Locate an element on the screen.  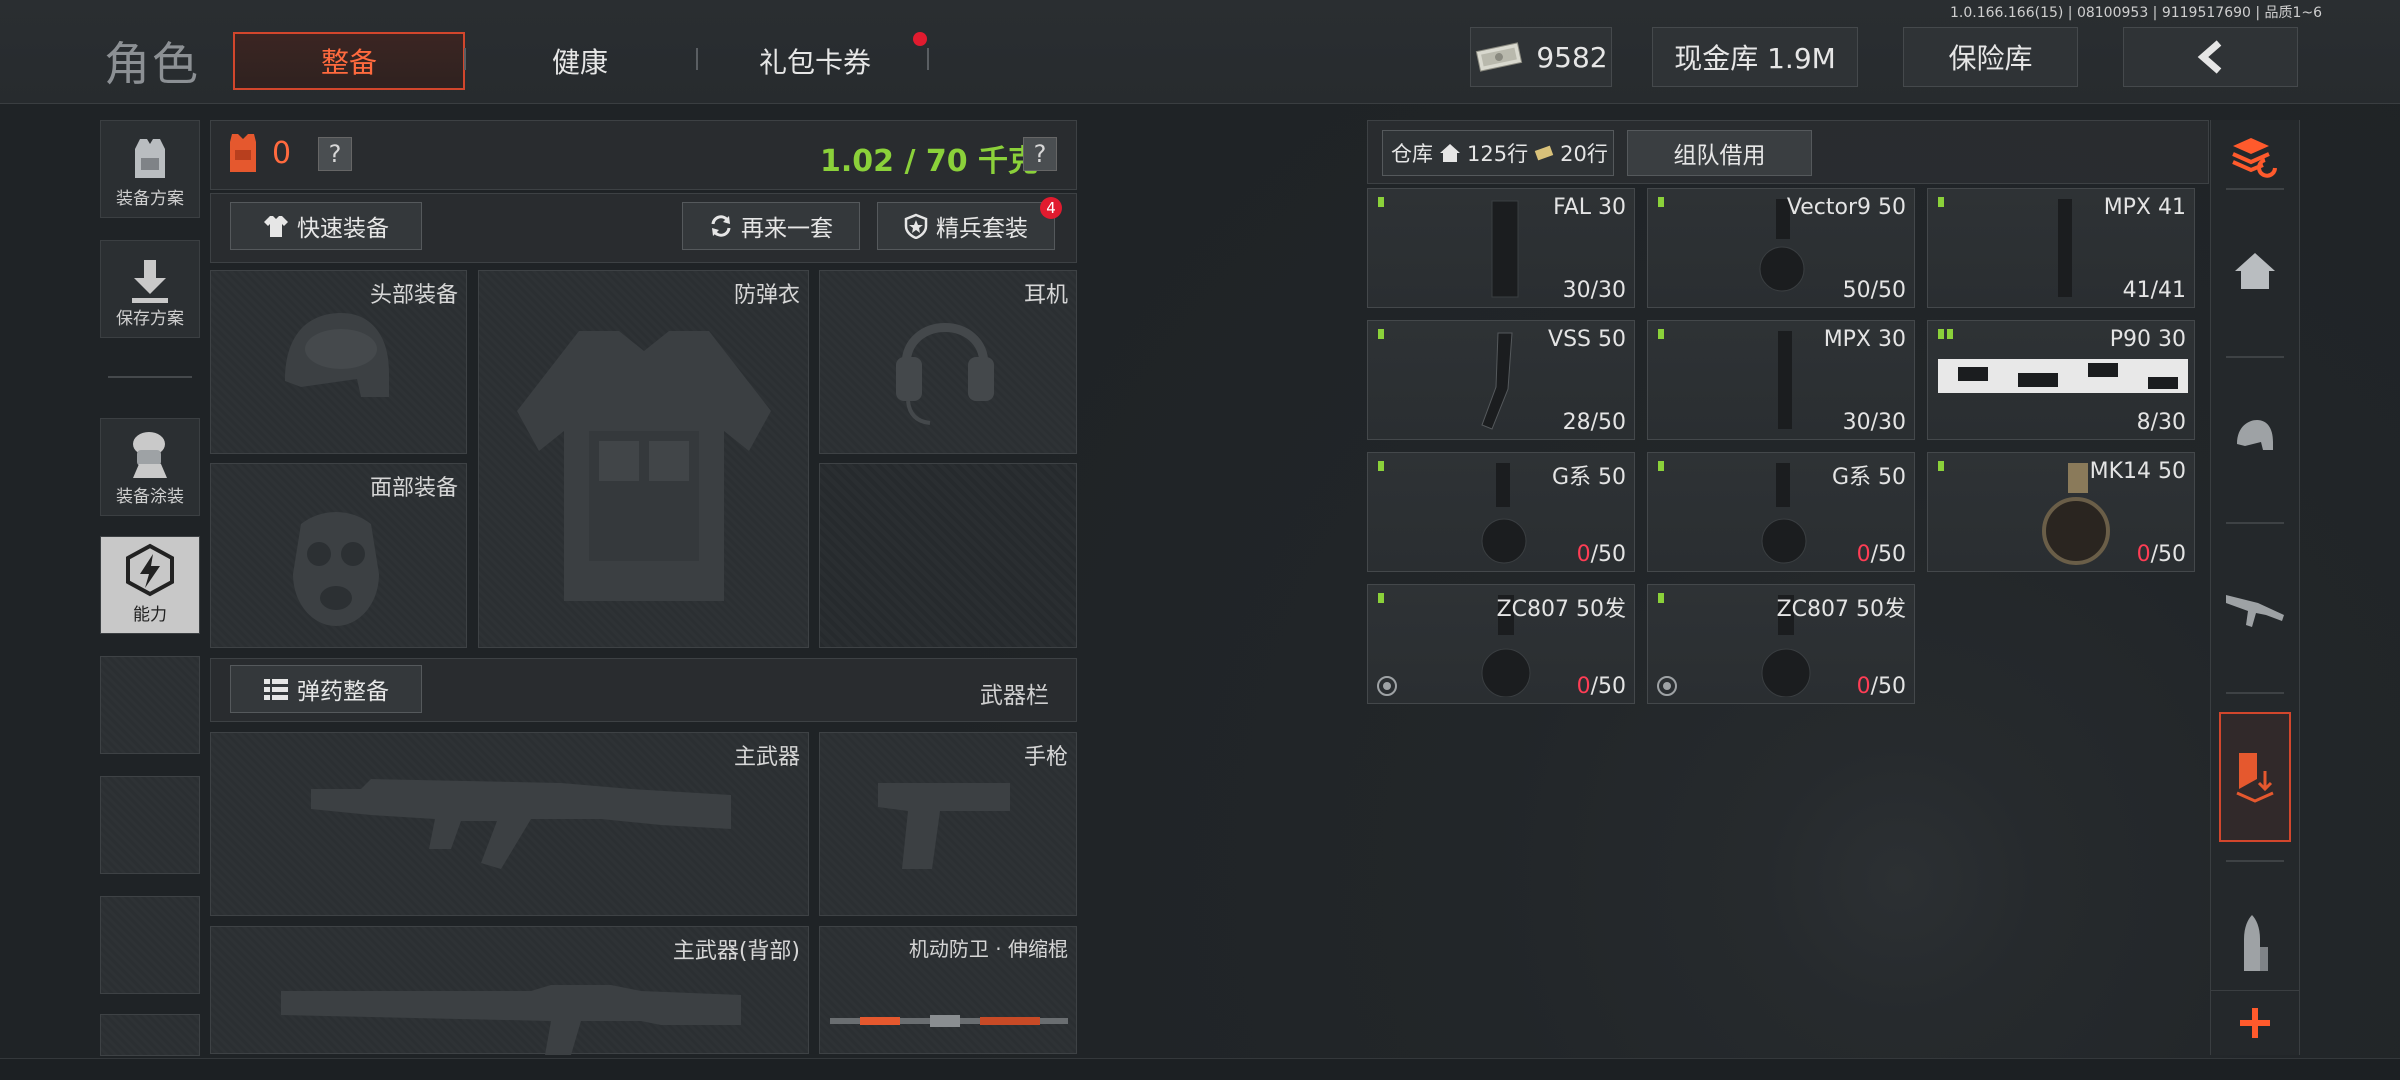
primary-weapon-slot: 主武器 is located at coordinates (509, 824).